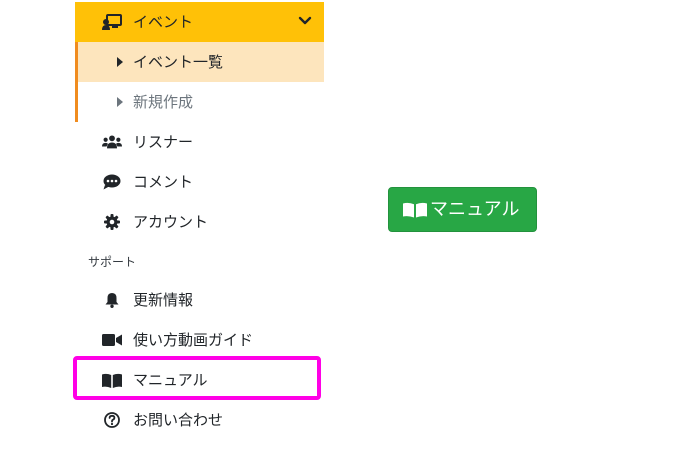 This screenshot has height=449, width=680. Describe the element at coordinates (475, 209) in the screenshot. I see `manual-button-label: マニュアル` at that location.